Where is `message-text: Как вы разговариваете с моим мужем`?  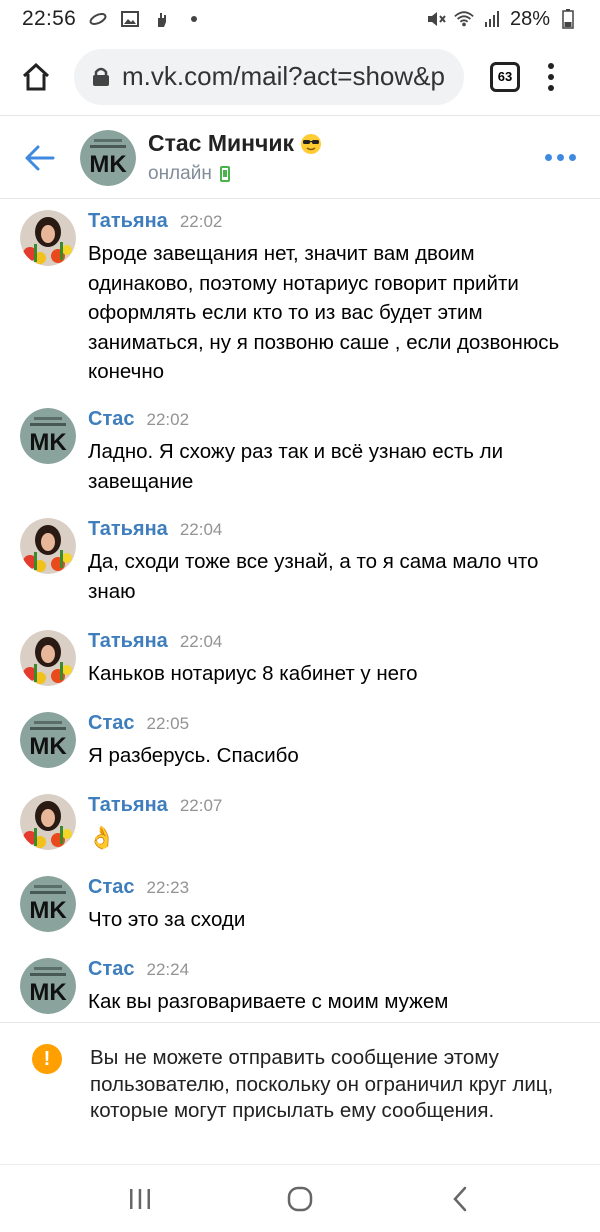
message-text: Как вы разговариваете с моим мужем is located at coordinates (268, 1001).